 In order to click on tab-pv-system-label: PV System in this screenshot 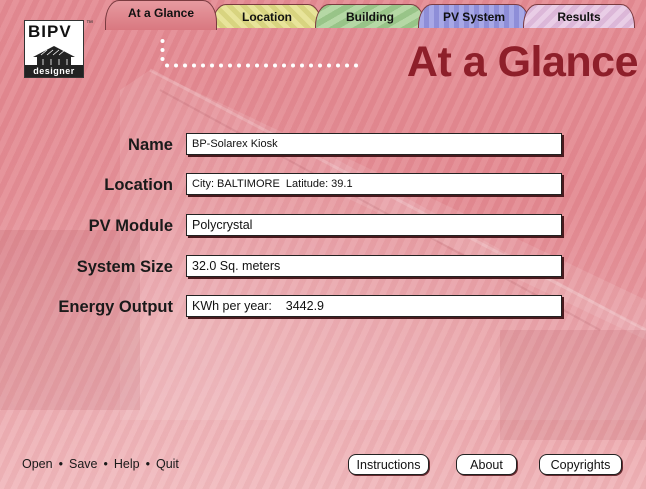, I will do `click(474, 16)`.